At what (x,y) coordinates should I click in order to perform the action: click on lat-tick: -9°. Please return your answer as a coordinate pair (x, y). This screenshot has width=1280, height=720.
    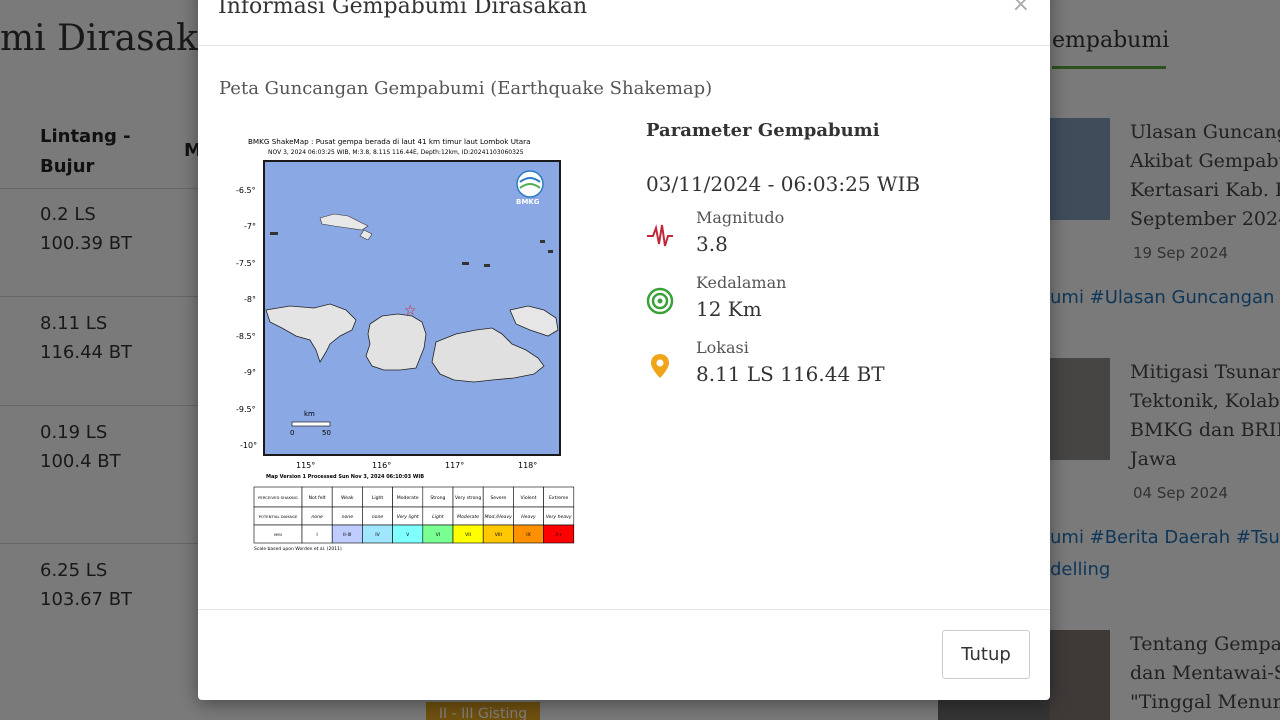
    Looking at the image, I should click on (250, 372).